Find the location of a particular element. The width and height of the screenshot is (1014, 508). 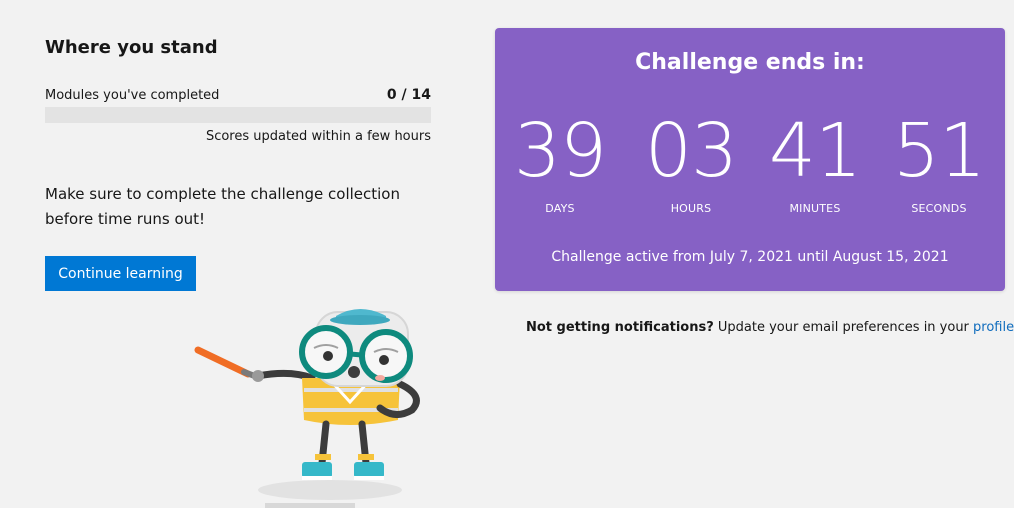

scores-update-note: Scores updated within a few hours is located at coordinates (318, 136).